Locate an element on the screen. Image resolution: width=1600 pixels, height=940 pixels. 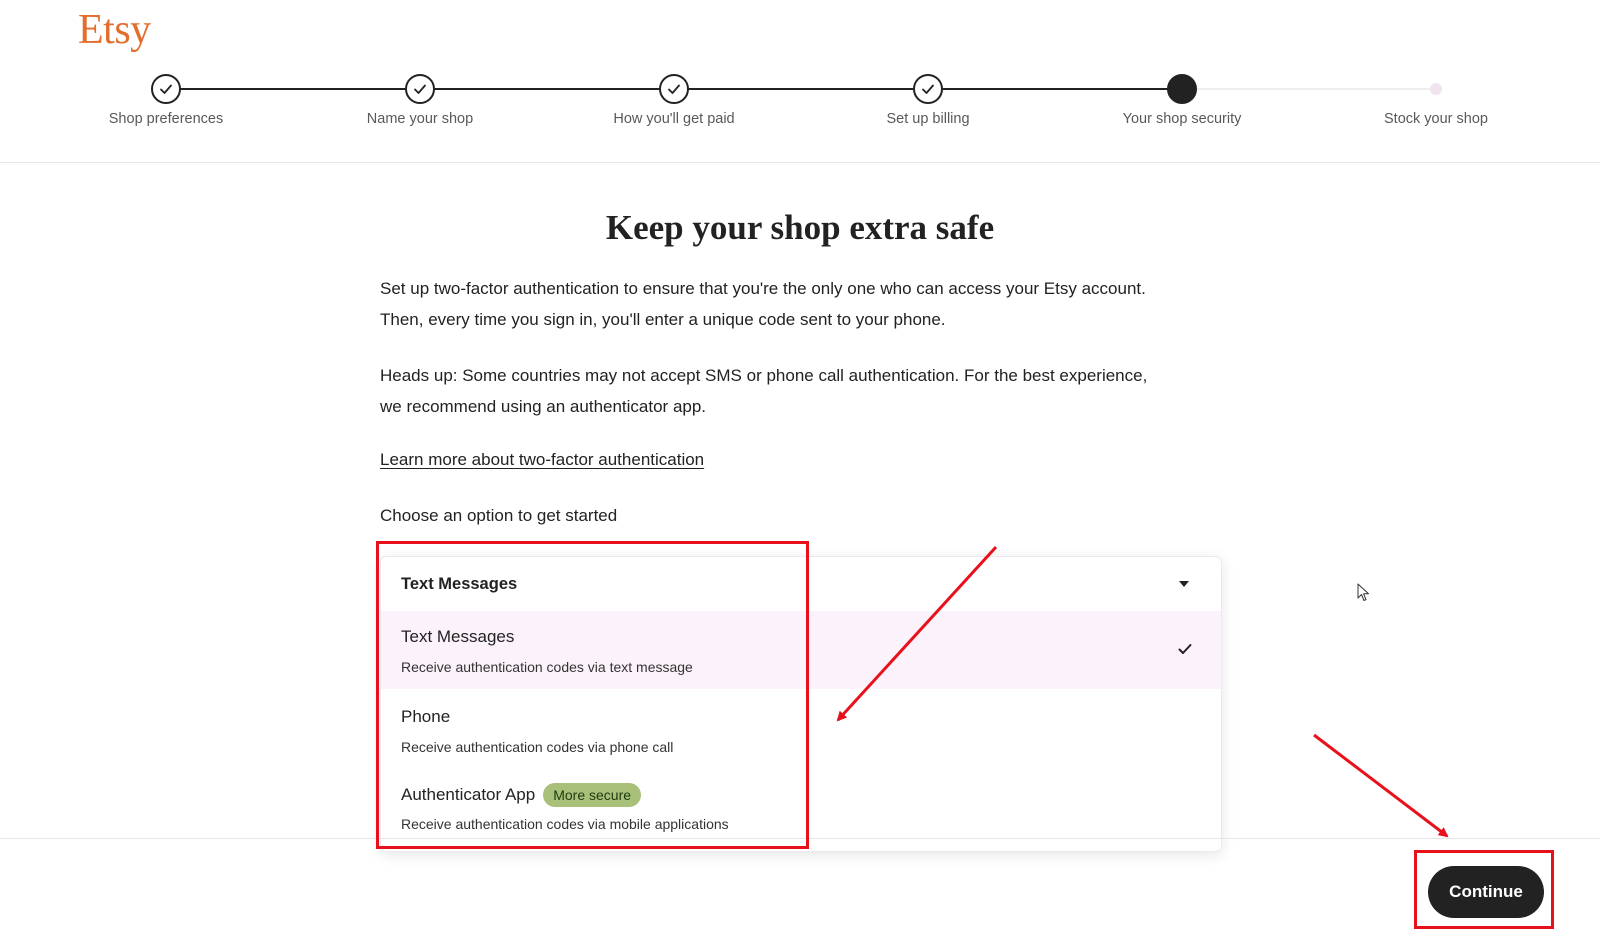
header-divider is located at coordinates (800, 162).